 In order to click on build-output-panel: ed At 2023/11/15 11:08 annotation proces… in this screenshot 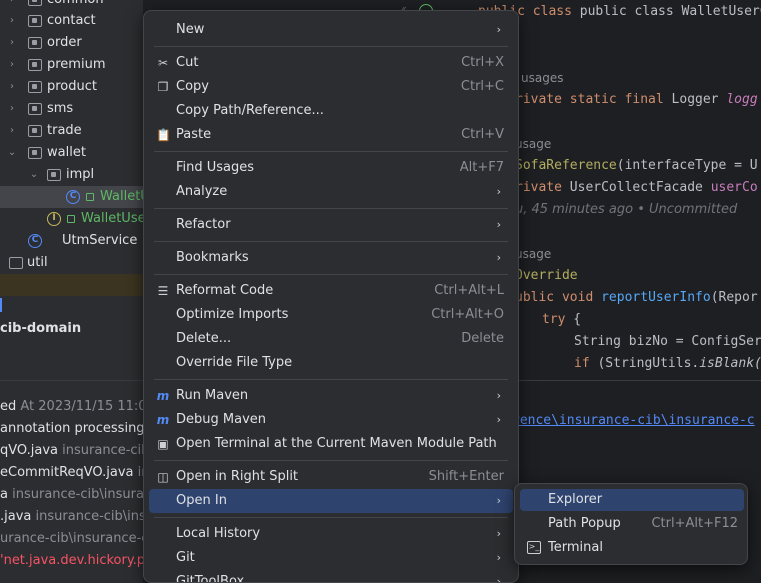, I will do `click(71, 482)`.